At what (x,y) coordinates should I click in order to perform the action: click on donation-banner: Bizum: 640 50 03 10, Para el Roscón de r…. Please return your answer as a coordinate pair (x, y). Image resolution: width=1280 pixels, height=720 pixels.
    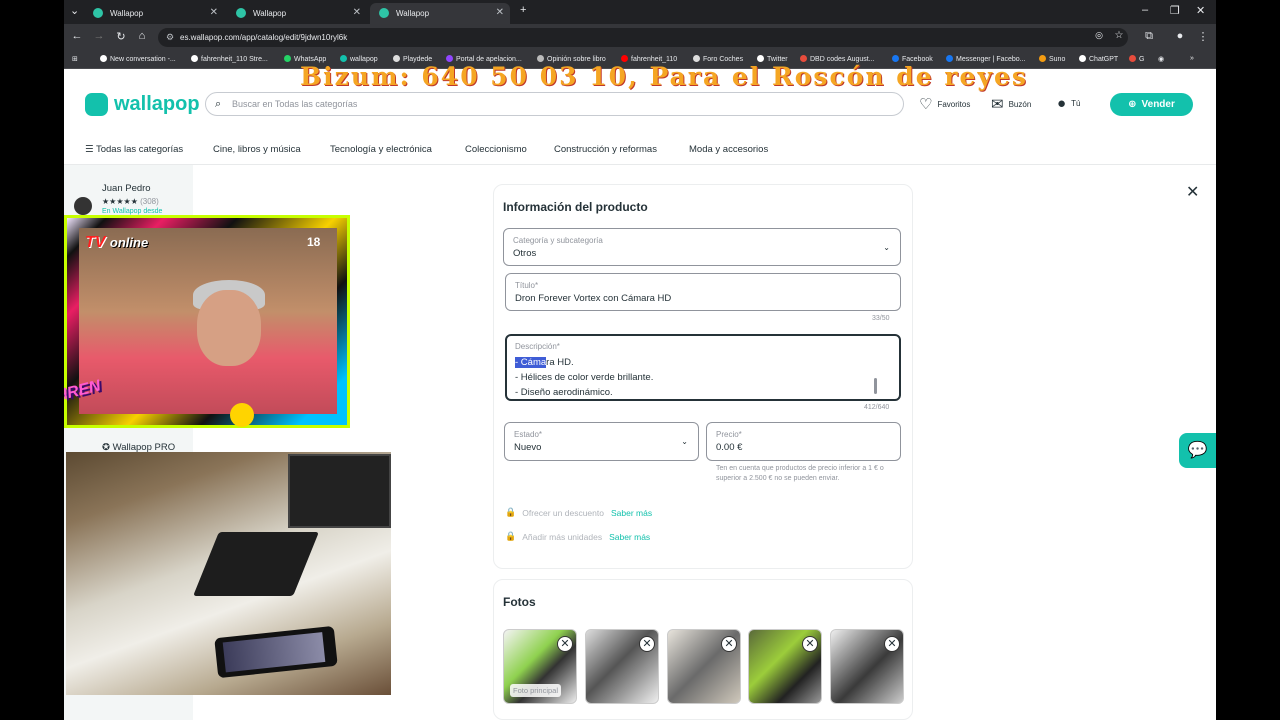
    Looking at the image, I should click on (664, 76).